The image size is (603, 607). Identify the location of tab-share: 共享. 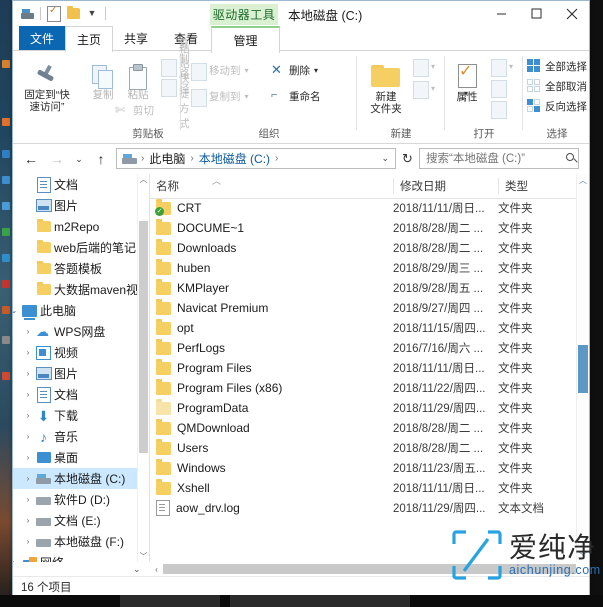
(136, 38).